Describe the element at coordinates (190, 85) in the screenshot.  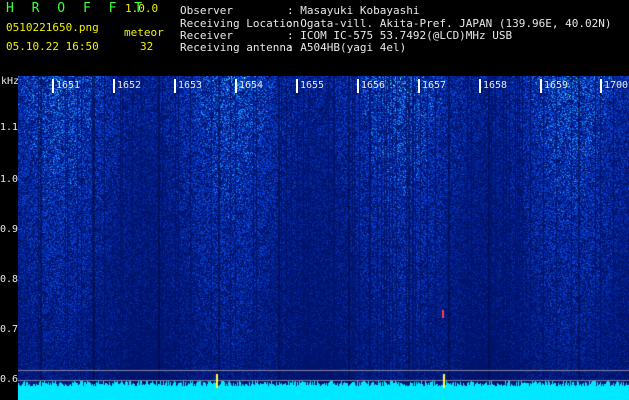
I see `x-tick-label: 1653` at that location.